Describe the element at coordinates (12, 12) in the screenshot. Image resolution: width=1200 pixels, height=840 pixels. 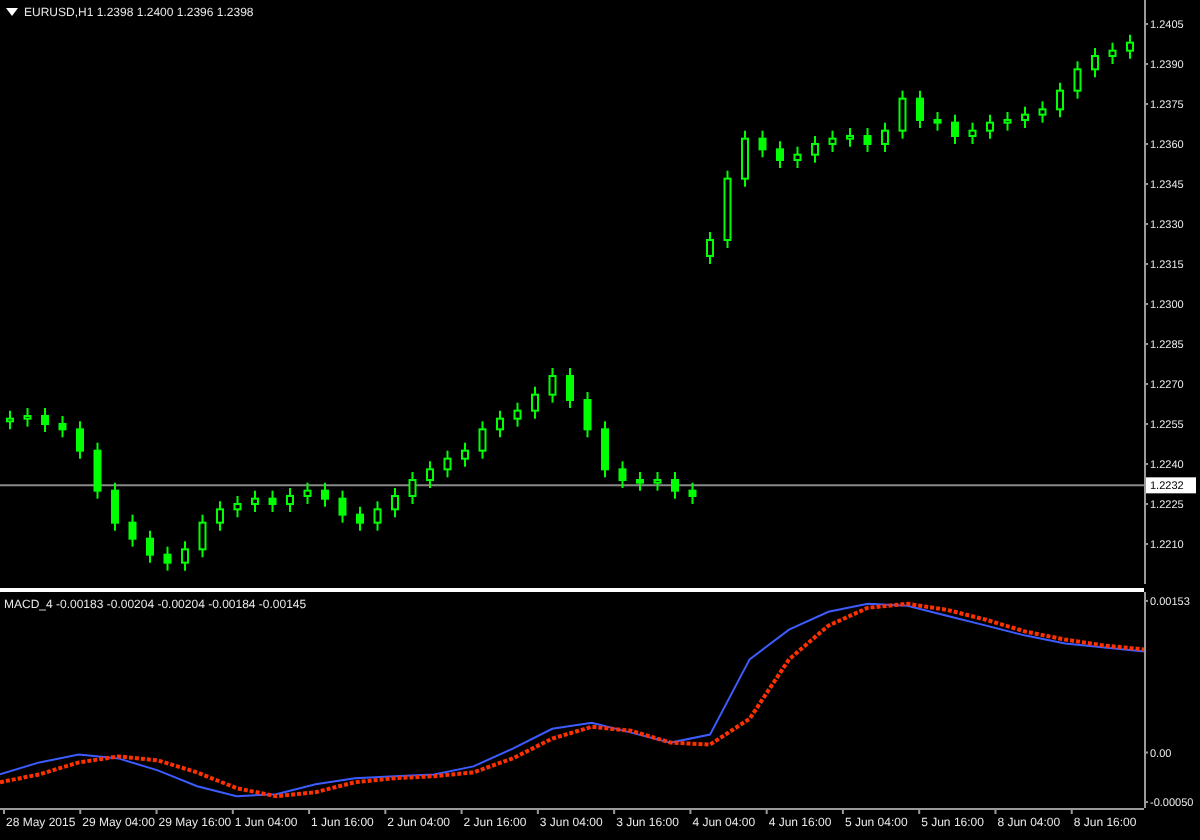
I see `triangle-icon` at that location.